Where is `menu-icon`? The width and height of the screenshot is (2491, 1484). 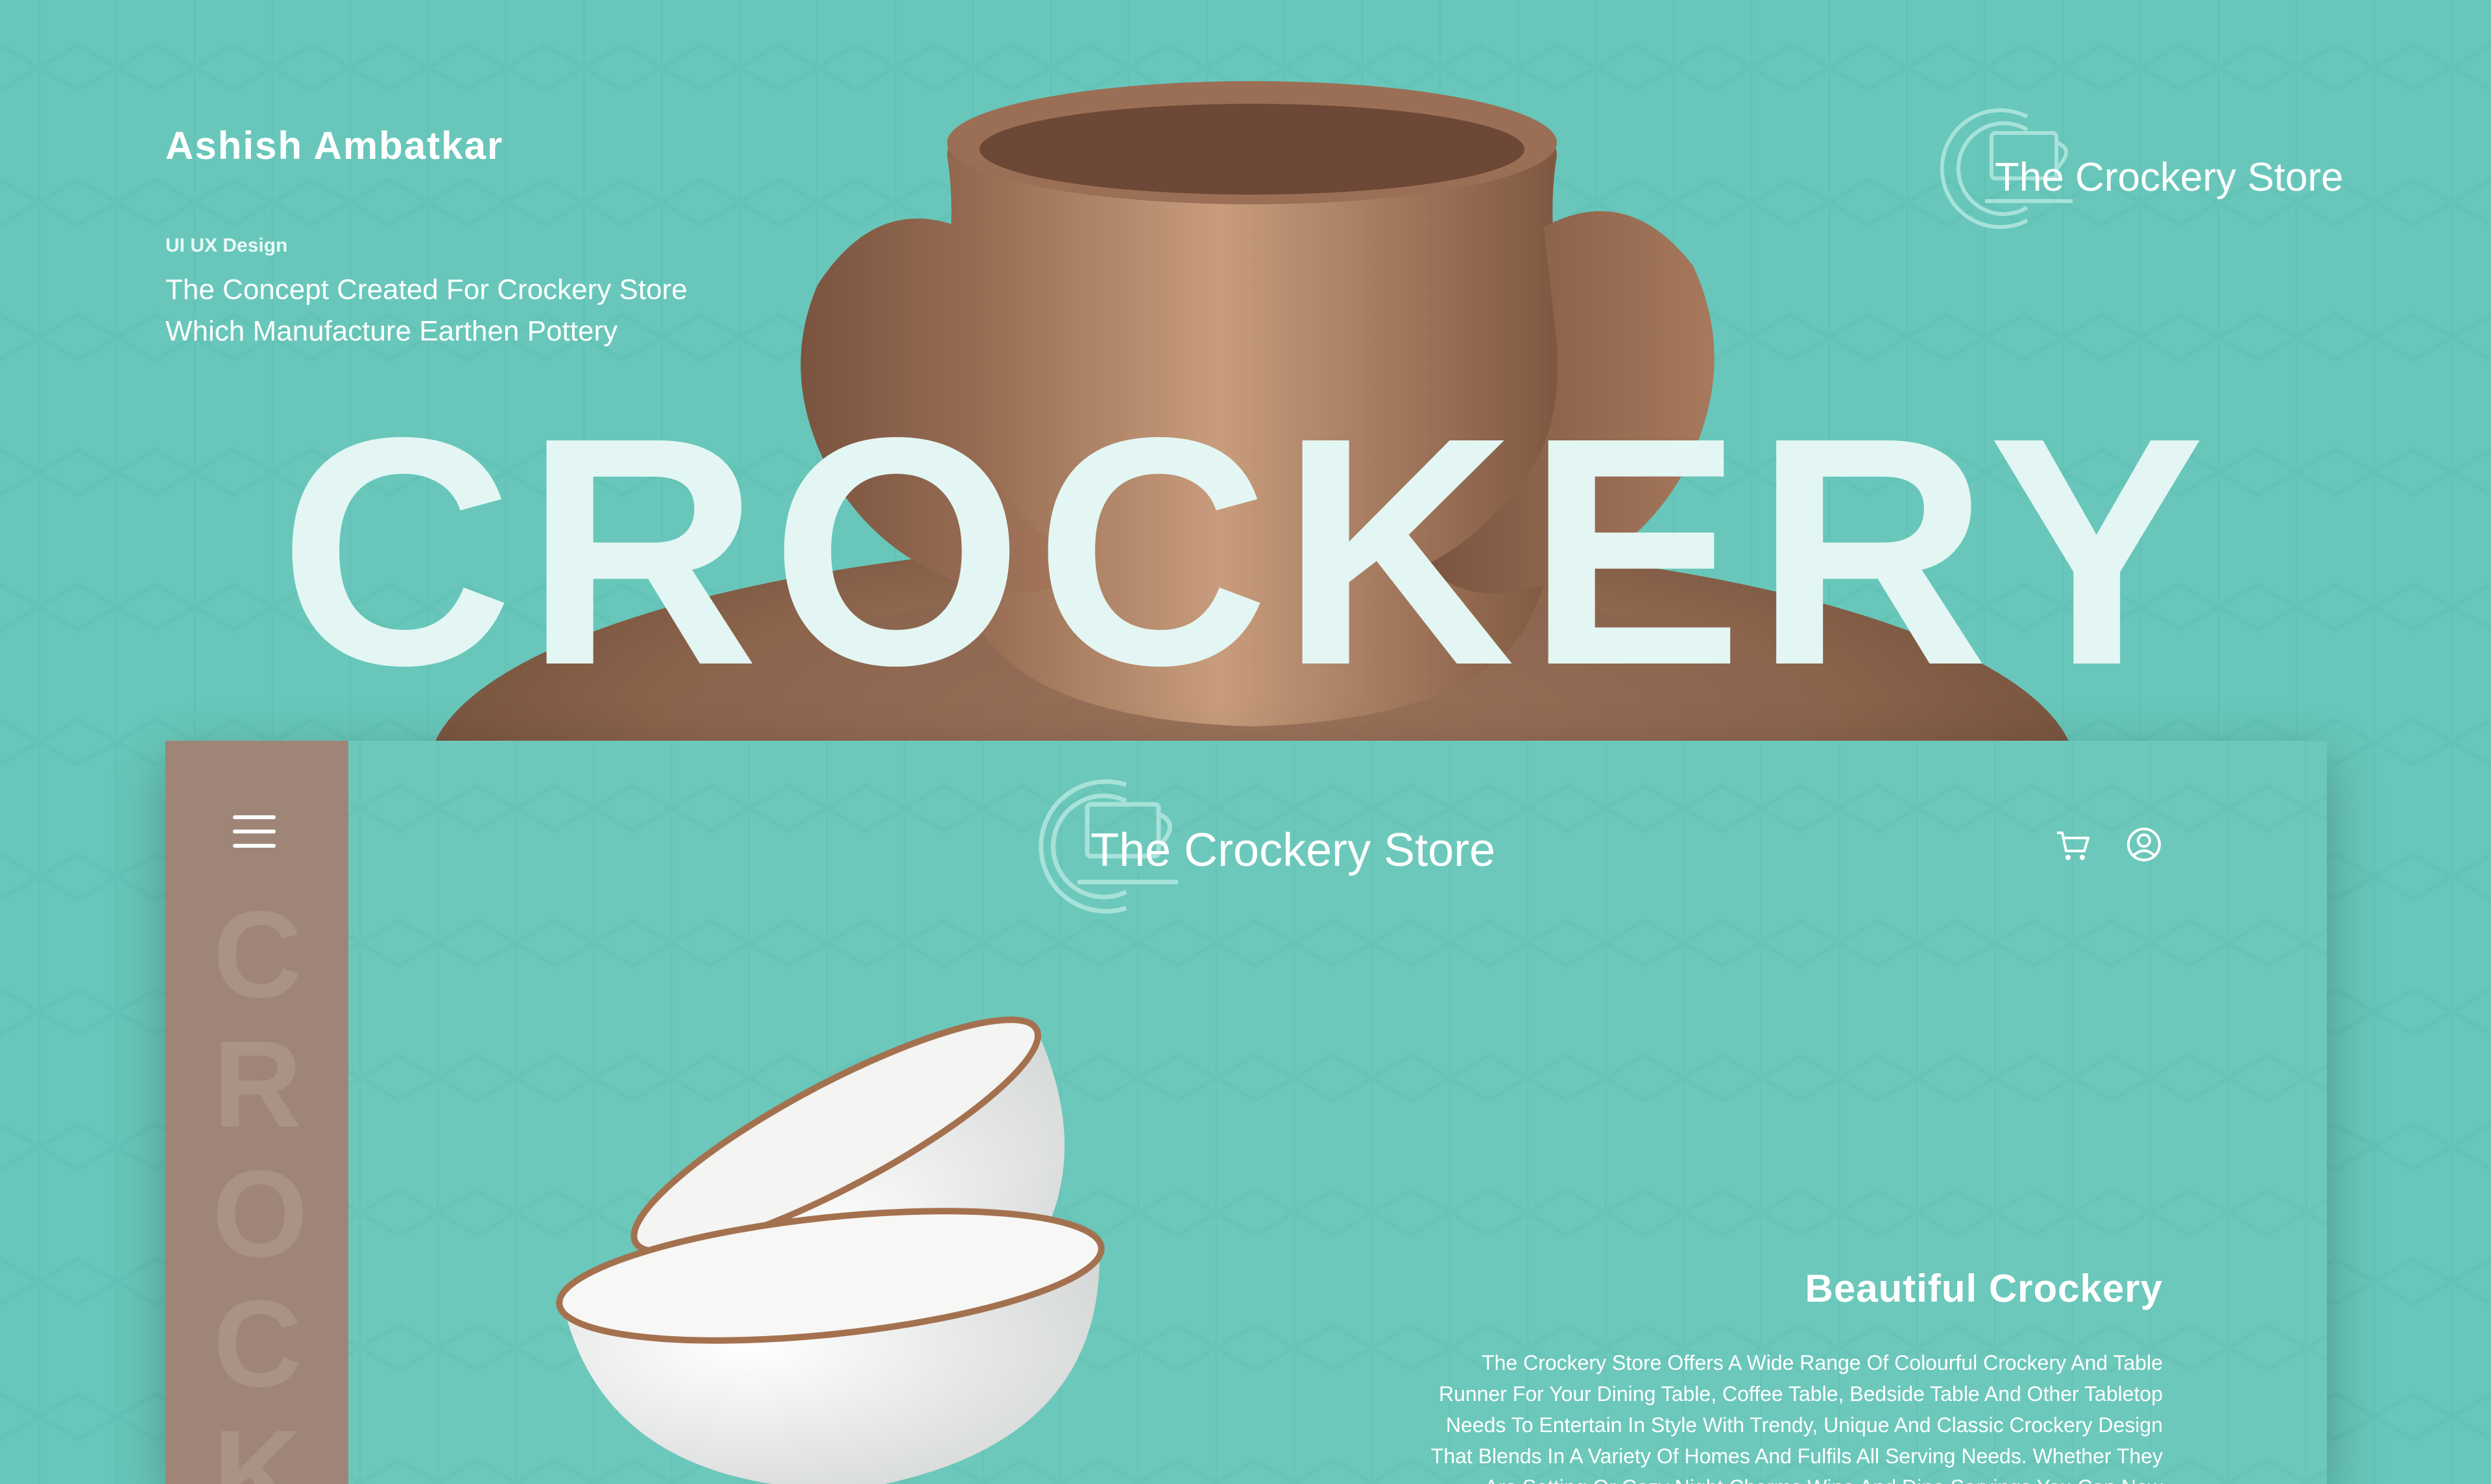 menu-icon is located at coordinates (254, 831).